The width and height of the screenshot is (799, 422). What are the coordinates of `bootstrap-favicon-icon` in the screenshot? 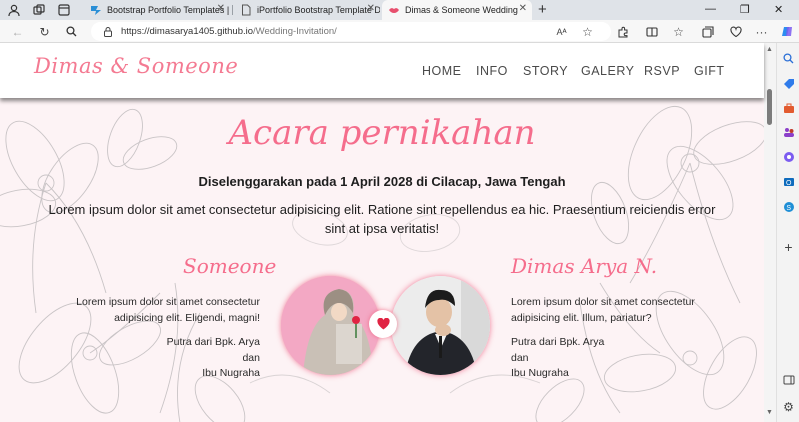 It's located at (96, 10).